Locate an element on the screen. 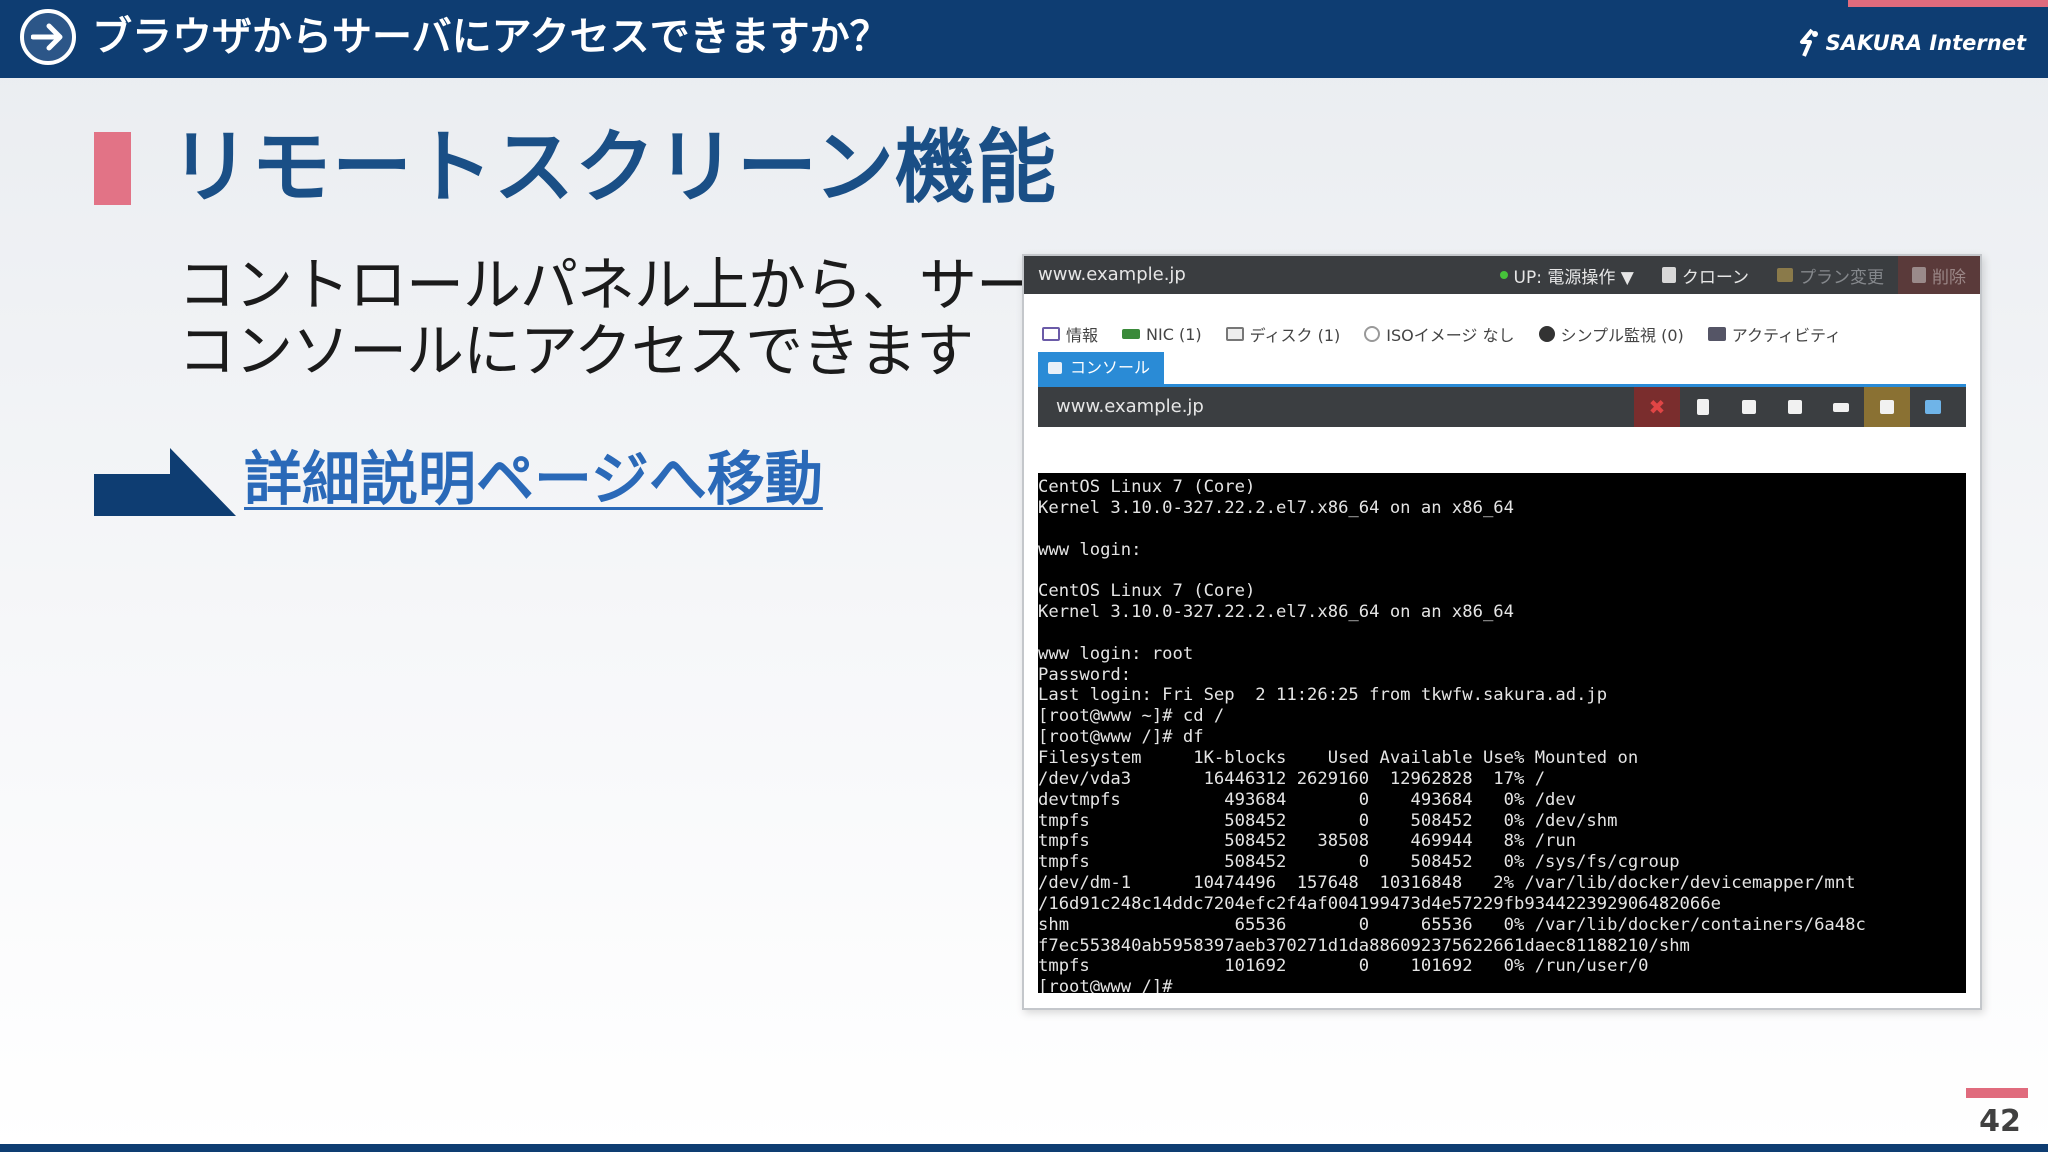 The image size is (2048, 1152). tab-iso: ISOイメージ なし is located at coordinates (1439, 334).